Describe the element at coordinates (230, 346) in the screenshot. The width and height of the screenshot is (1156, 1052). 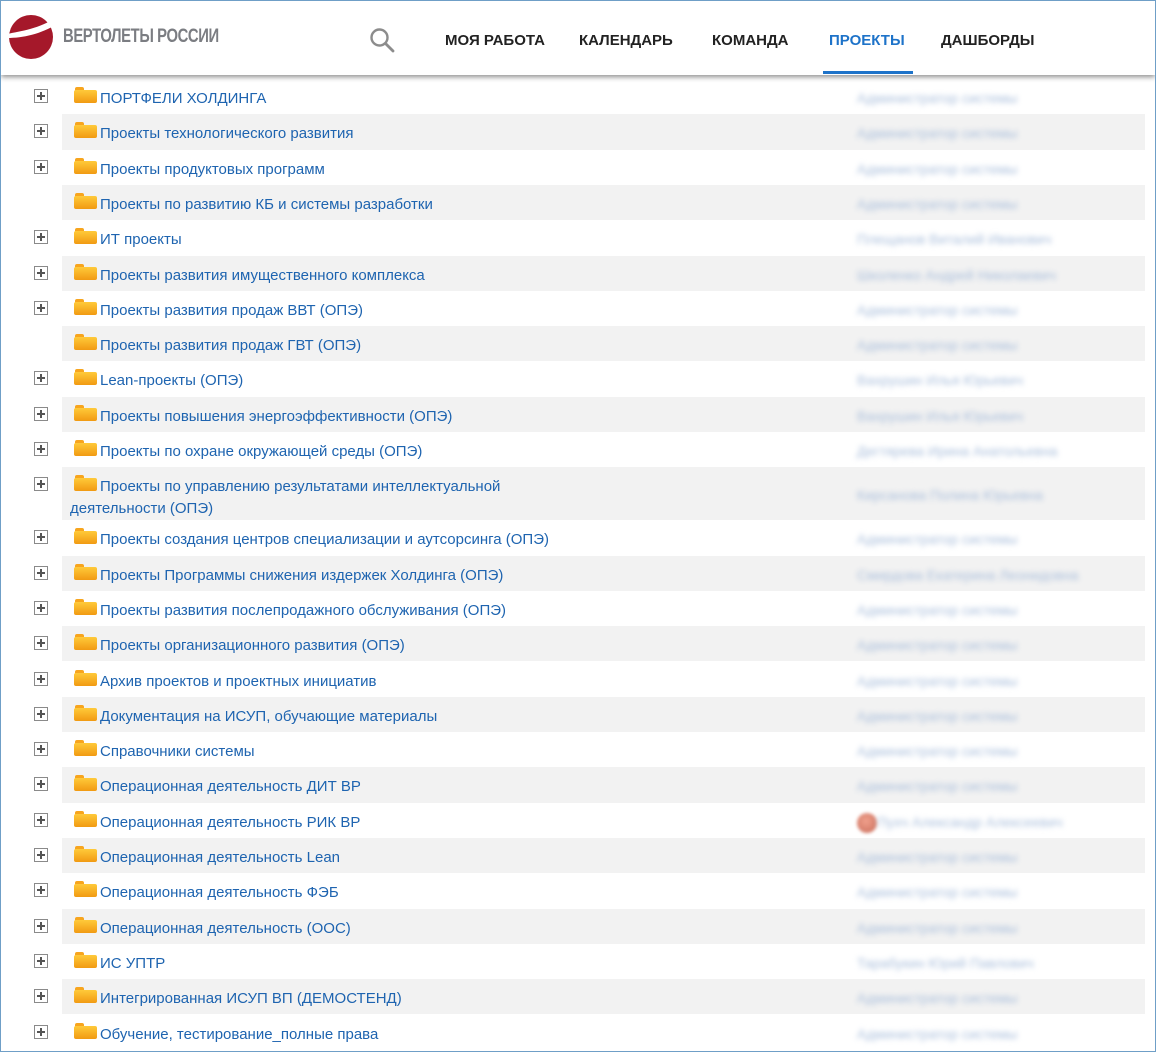
I see `project-name-link: Проекты развития продаж ГВТ (ОПЭ)` at that location.